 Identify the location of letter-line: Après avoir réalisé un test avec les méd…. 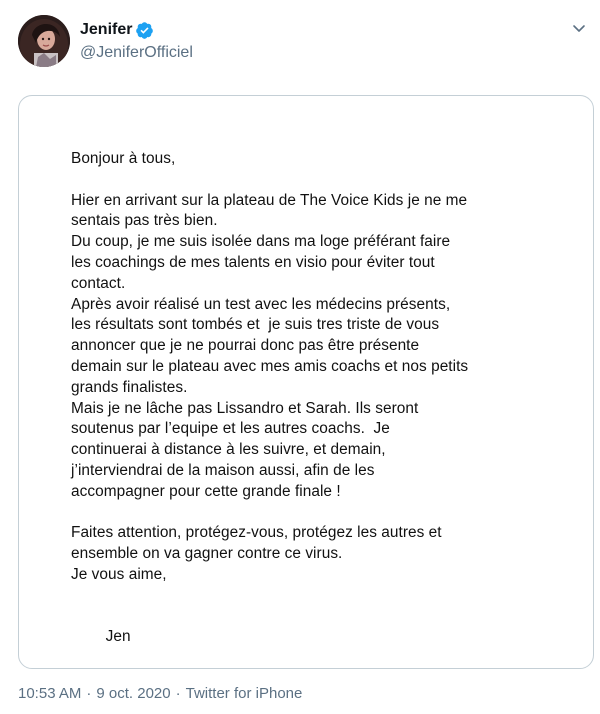
(261, 304).